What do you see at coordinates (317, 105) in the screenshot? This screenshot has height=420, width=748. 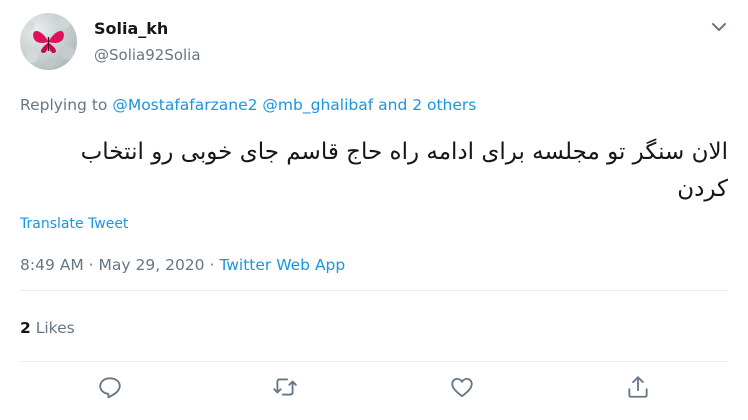 I see `mention-link: @mb_ghalibaf` at bounding box center [317, 105].